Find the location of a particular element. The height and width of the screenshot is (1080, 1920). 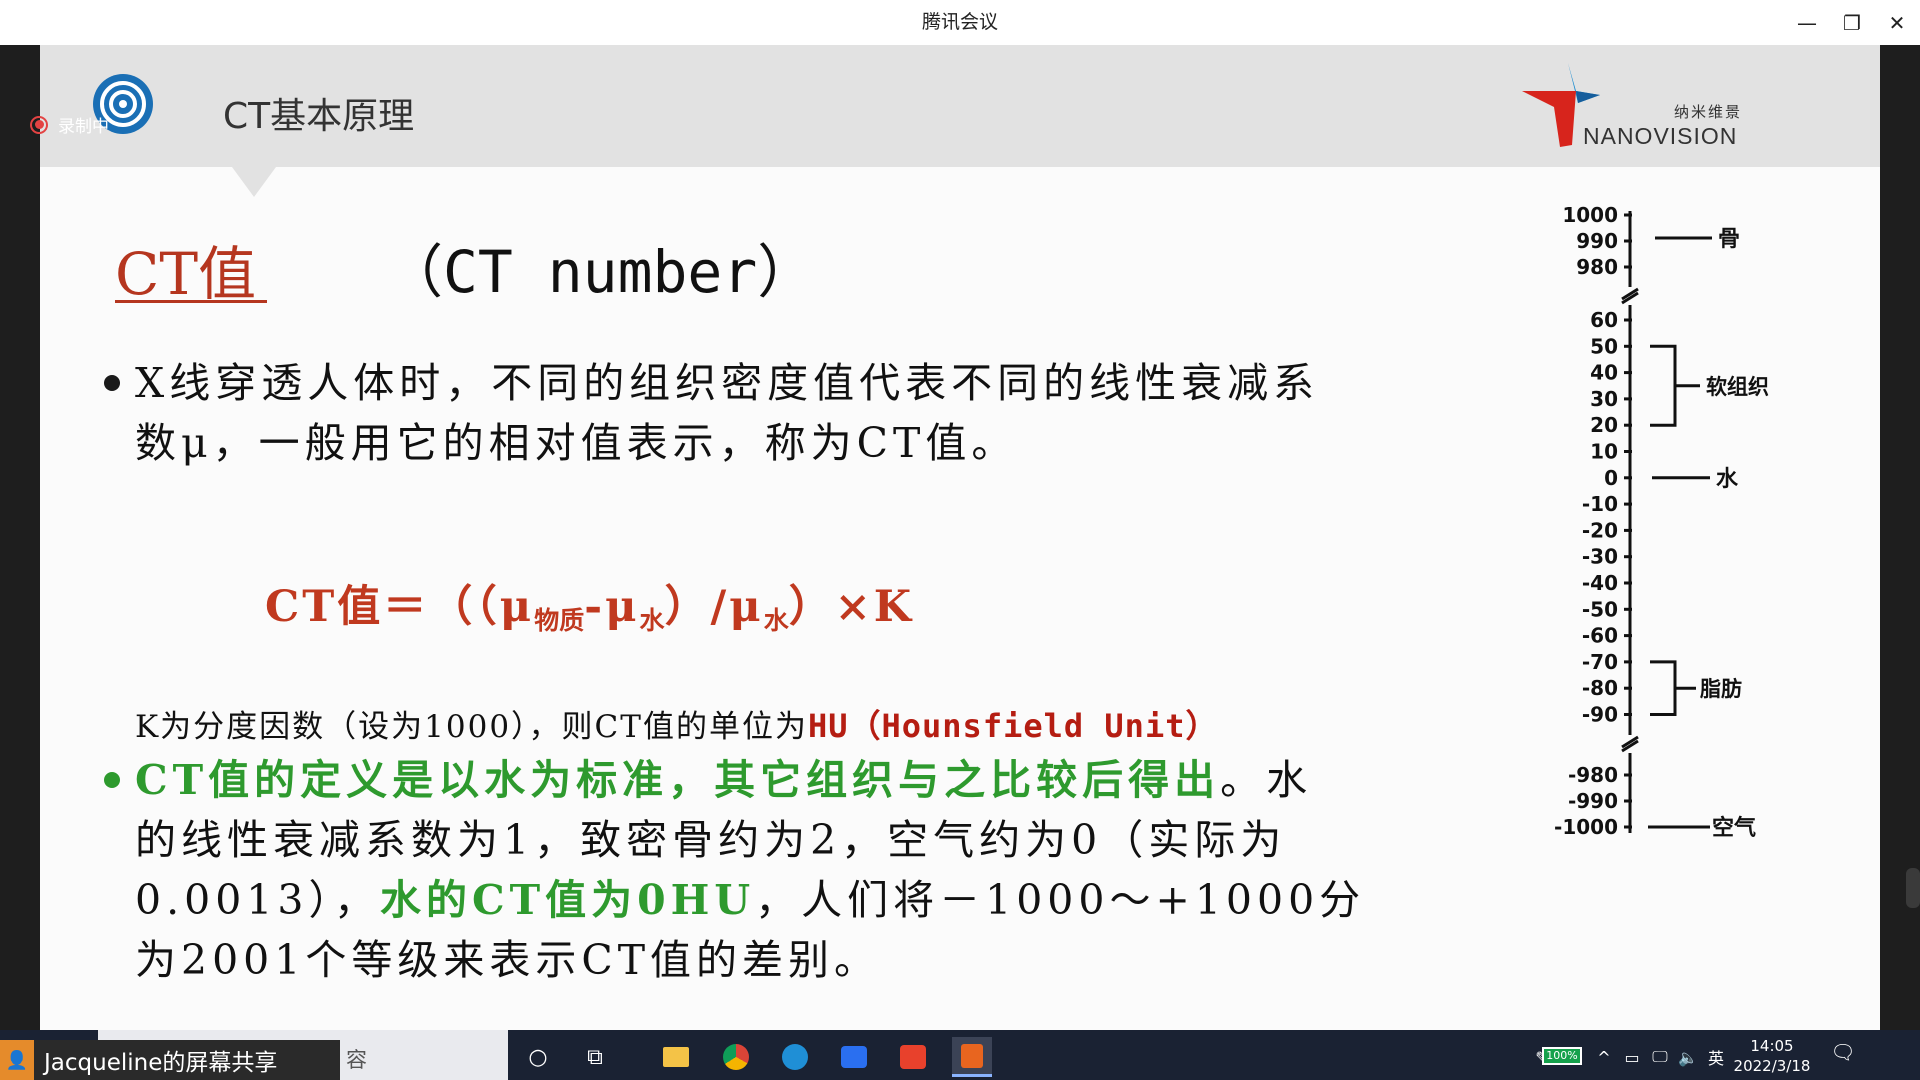

bullet-2-line-2: 的线性衰减系数为1，致密骨约为2，空气约为0（实际为 is located at coordinates (711, 840).